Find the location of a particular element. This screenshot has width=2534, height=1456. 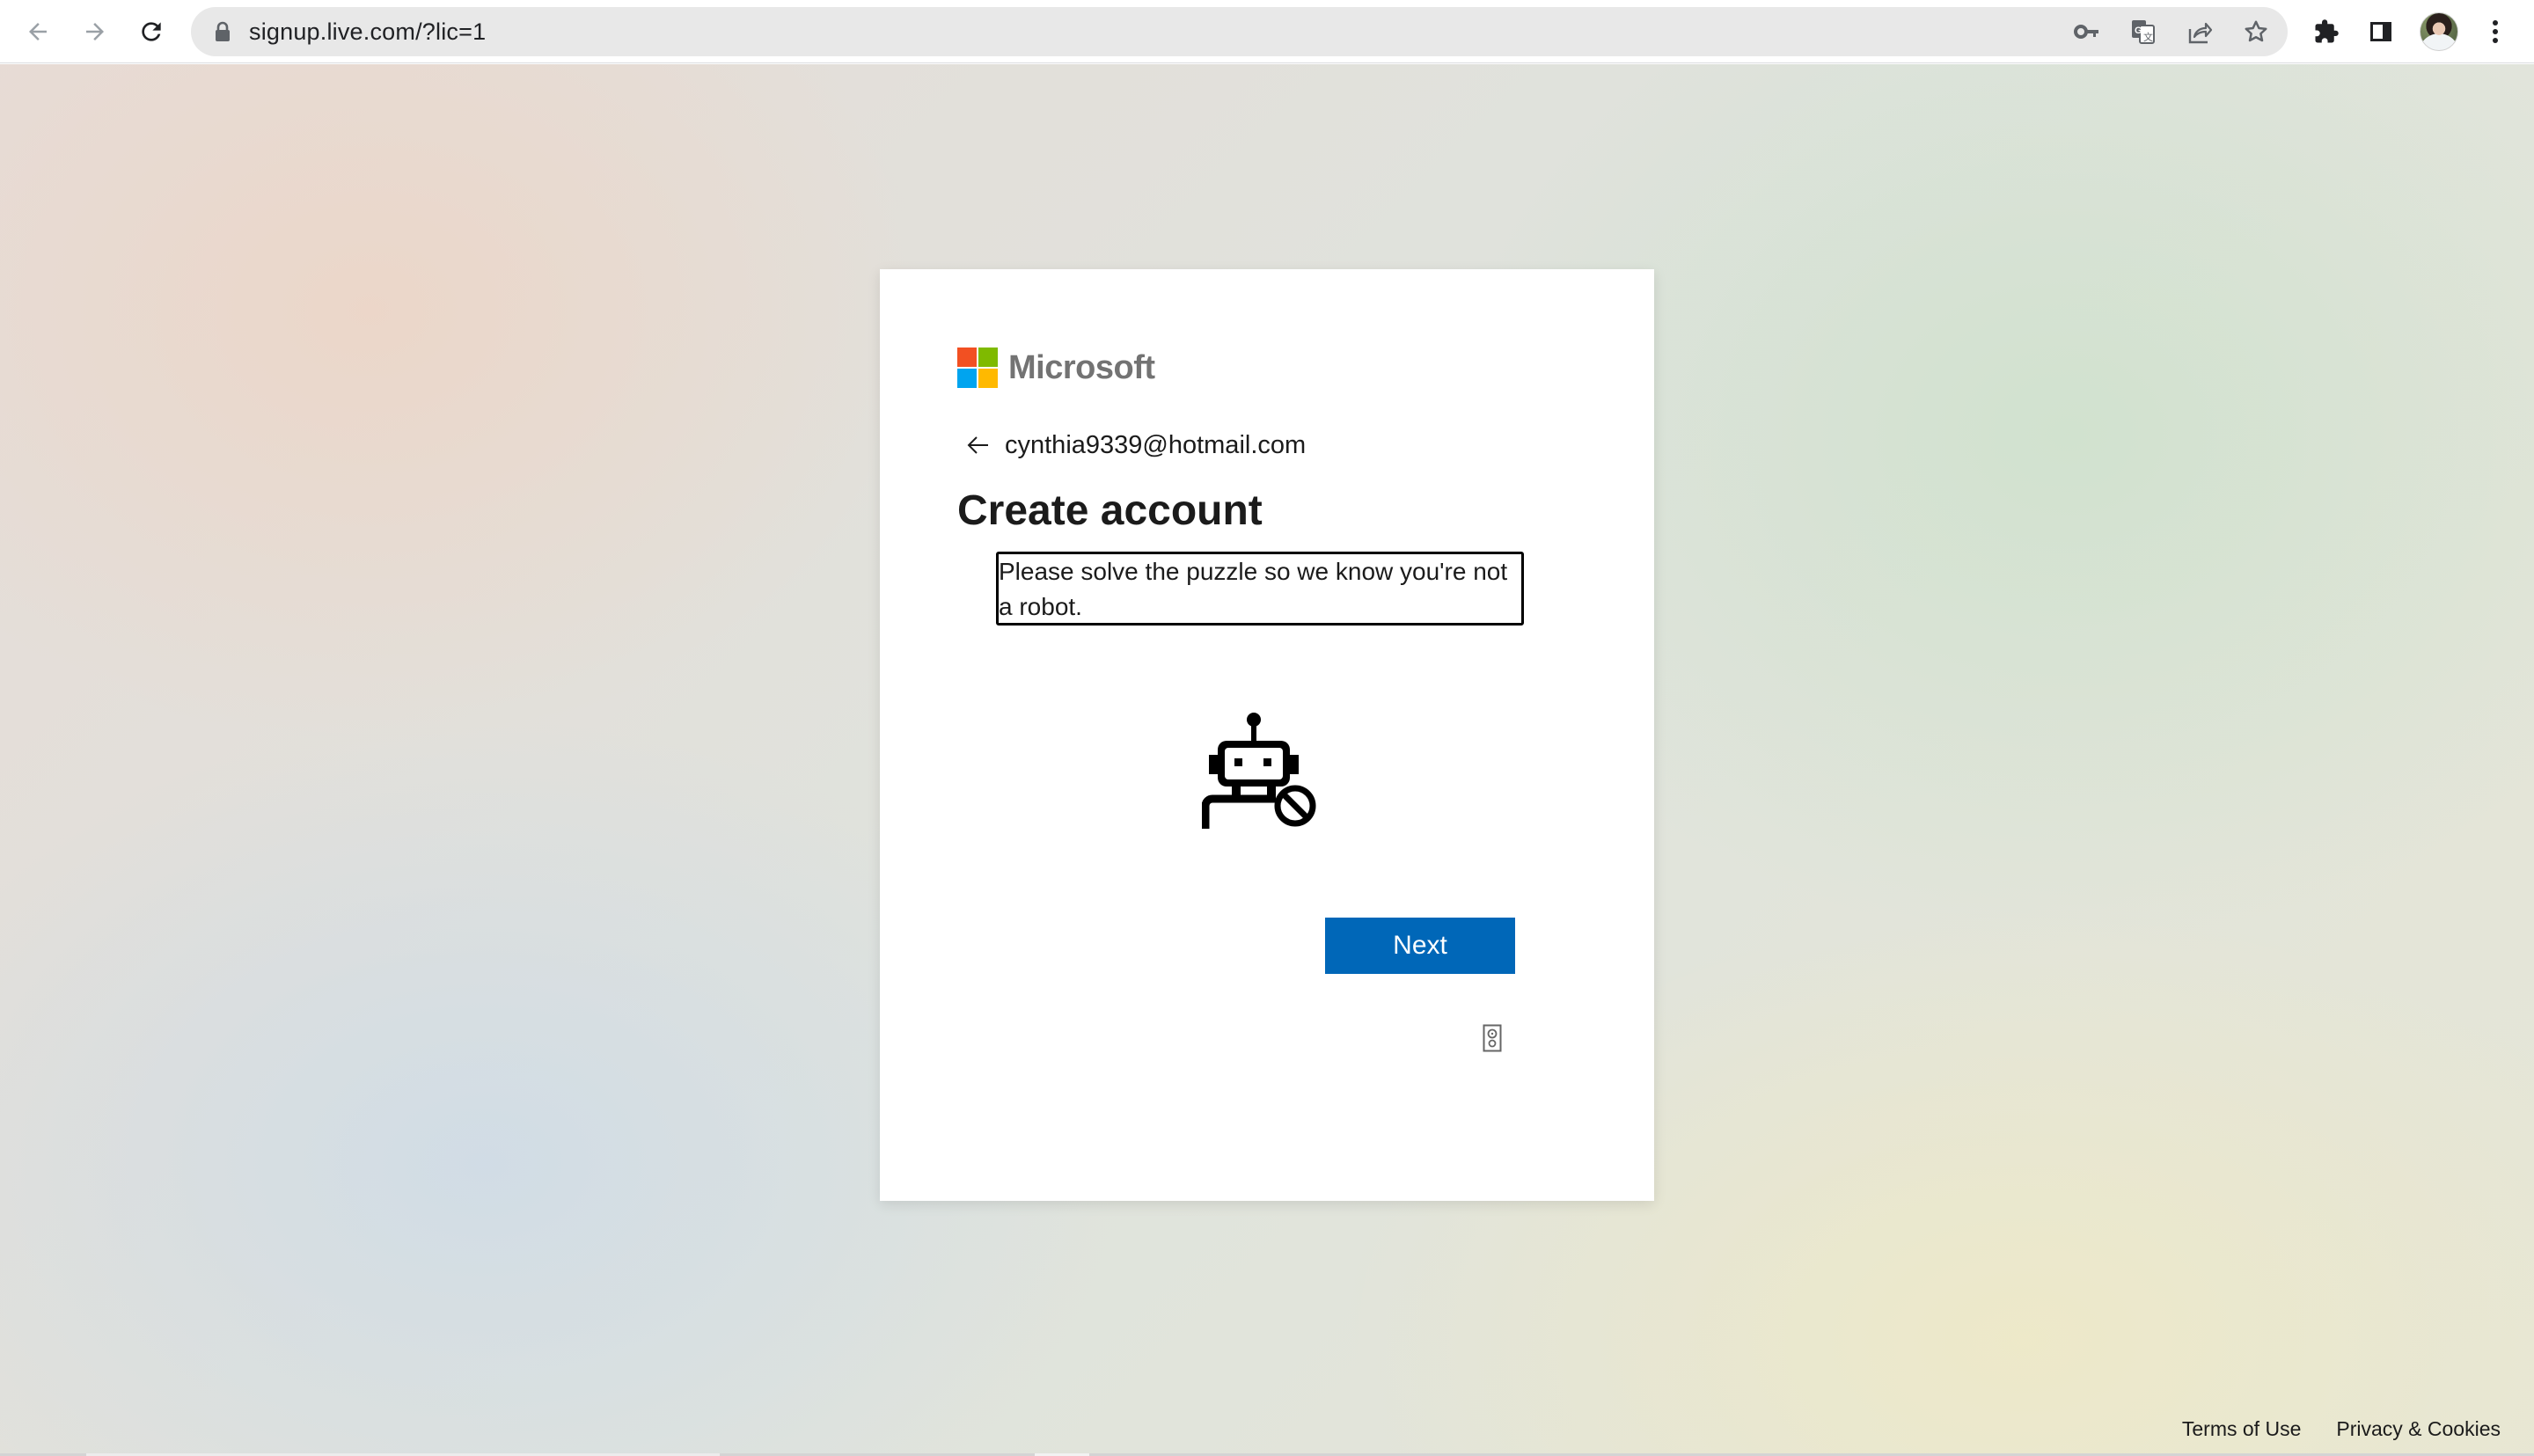

key-icon is located at coordinates (2086, 32).